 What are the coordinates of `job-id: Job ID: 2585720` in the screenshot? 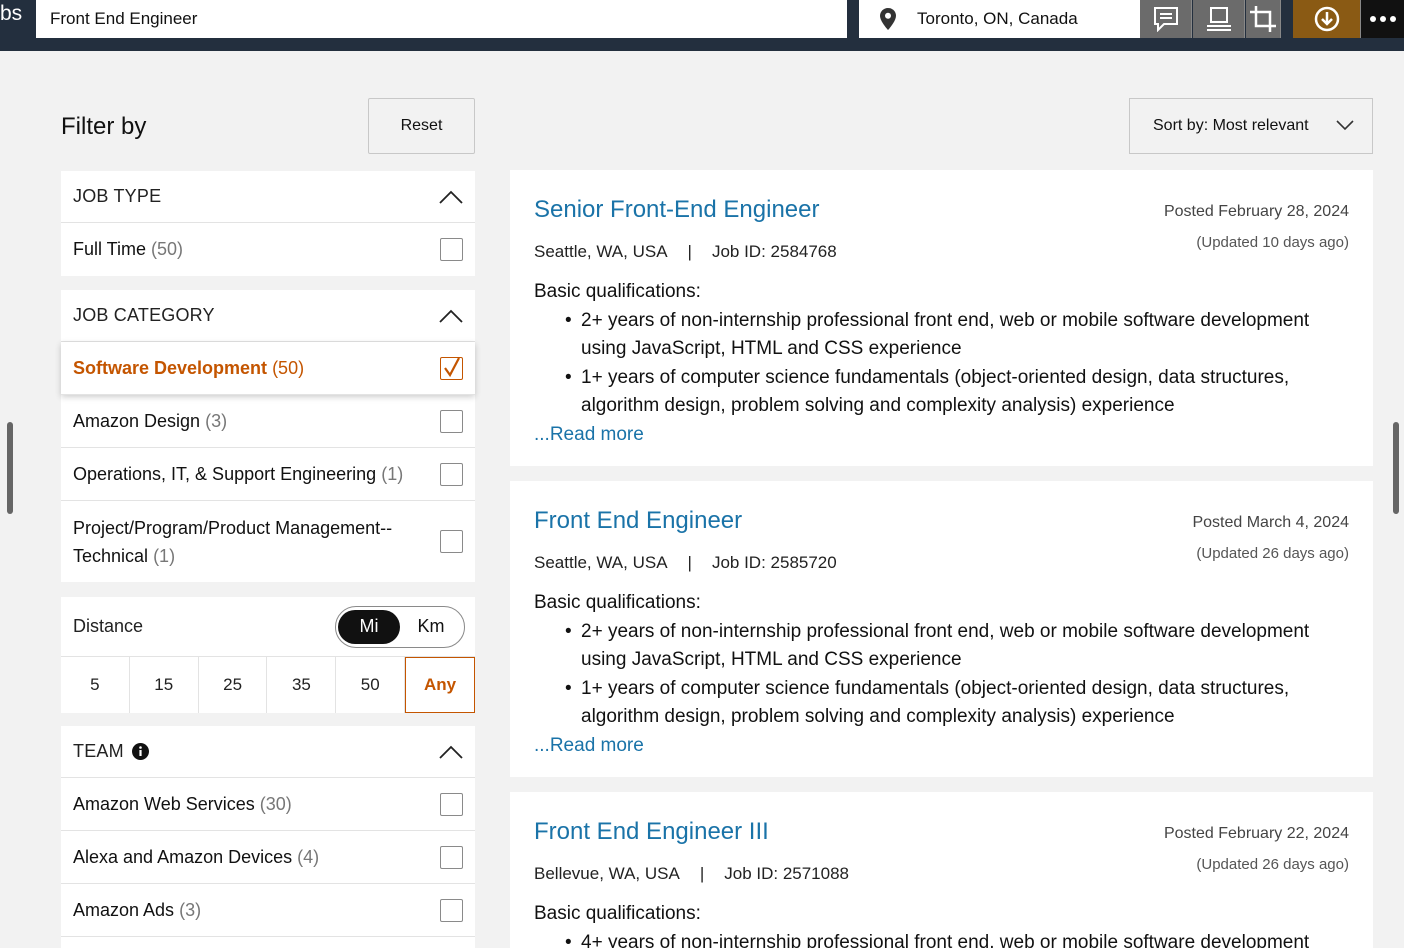 It's located at (774, 562).